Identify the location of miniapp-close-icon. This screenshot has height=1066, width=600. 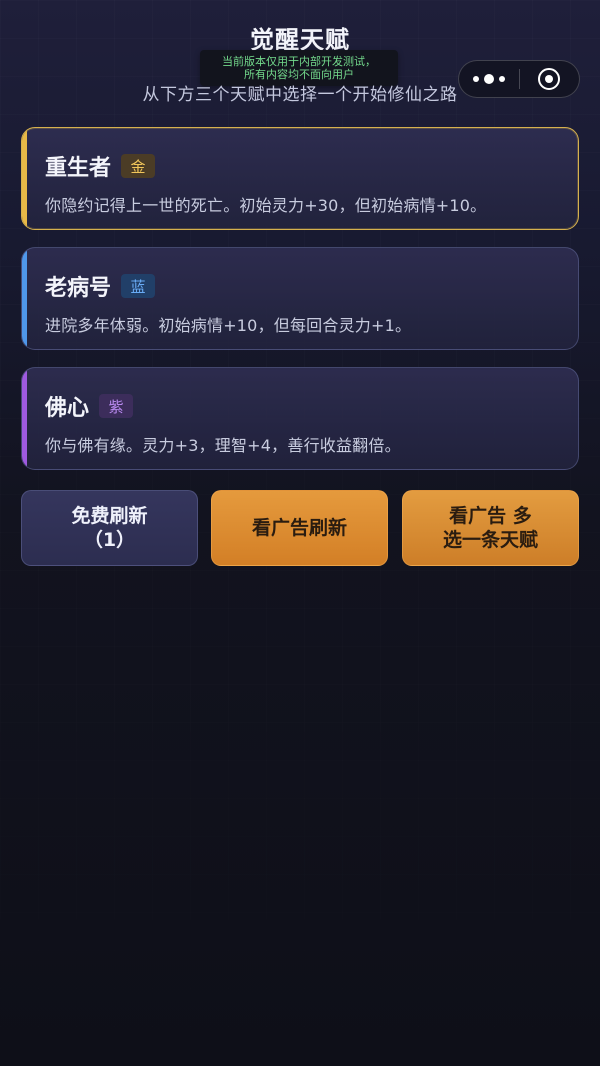
(549, 79).